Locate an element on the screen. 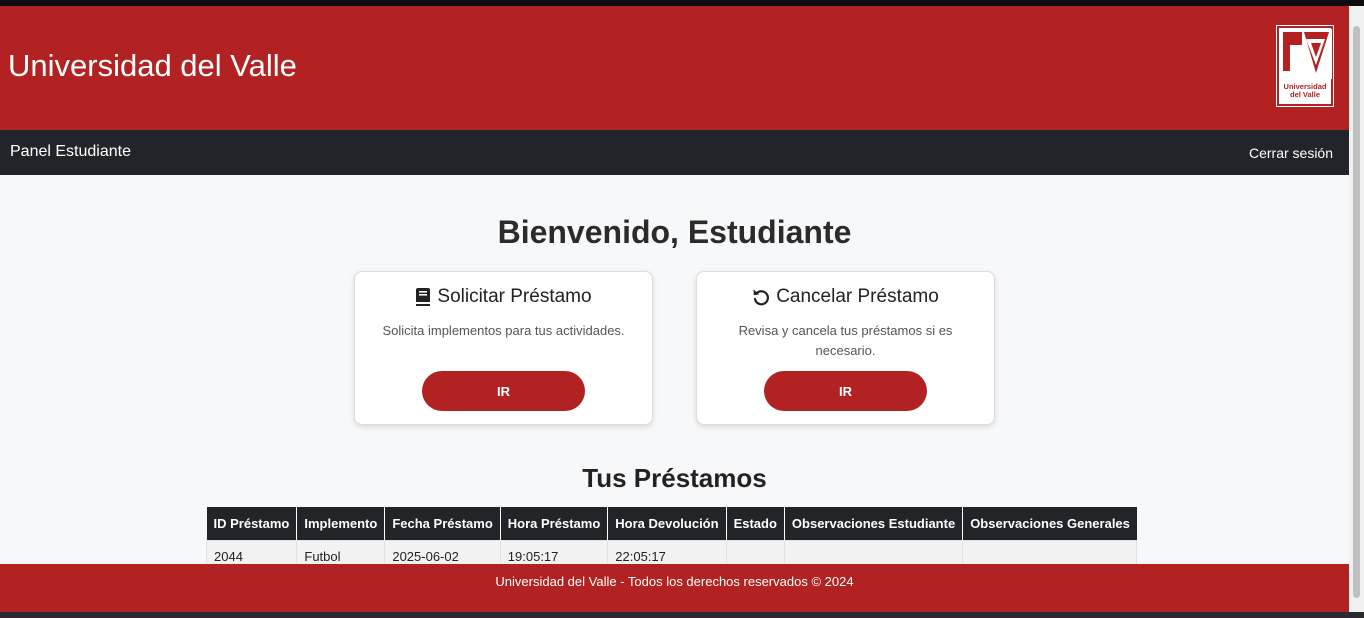 Image resolution: width=1364 pixels, height=618 pixels. site-title: Universidad del Valle is located at coordinates (152, 65).